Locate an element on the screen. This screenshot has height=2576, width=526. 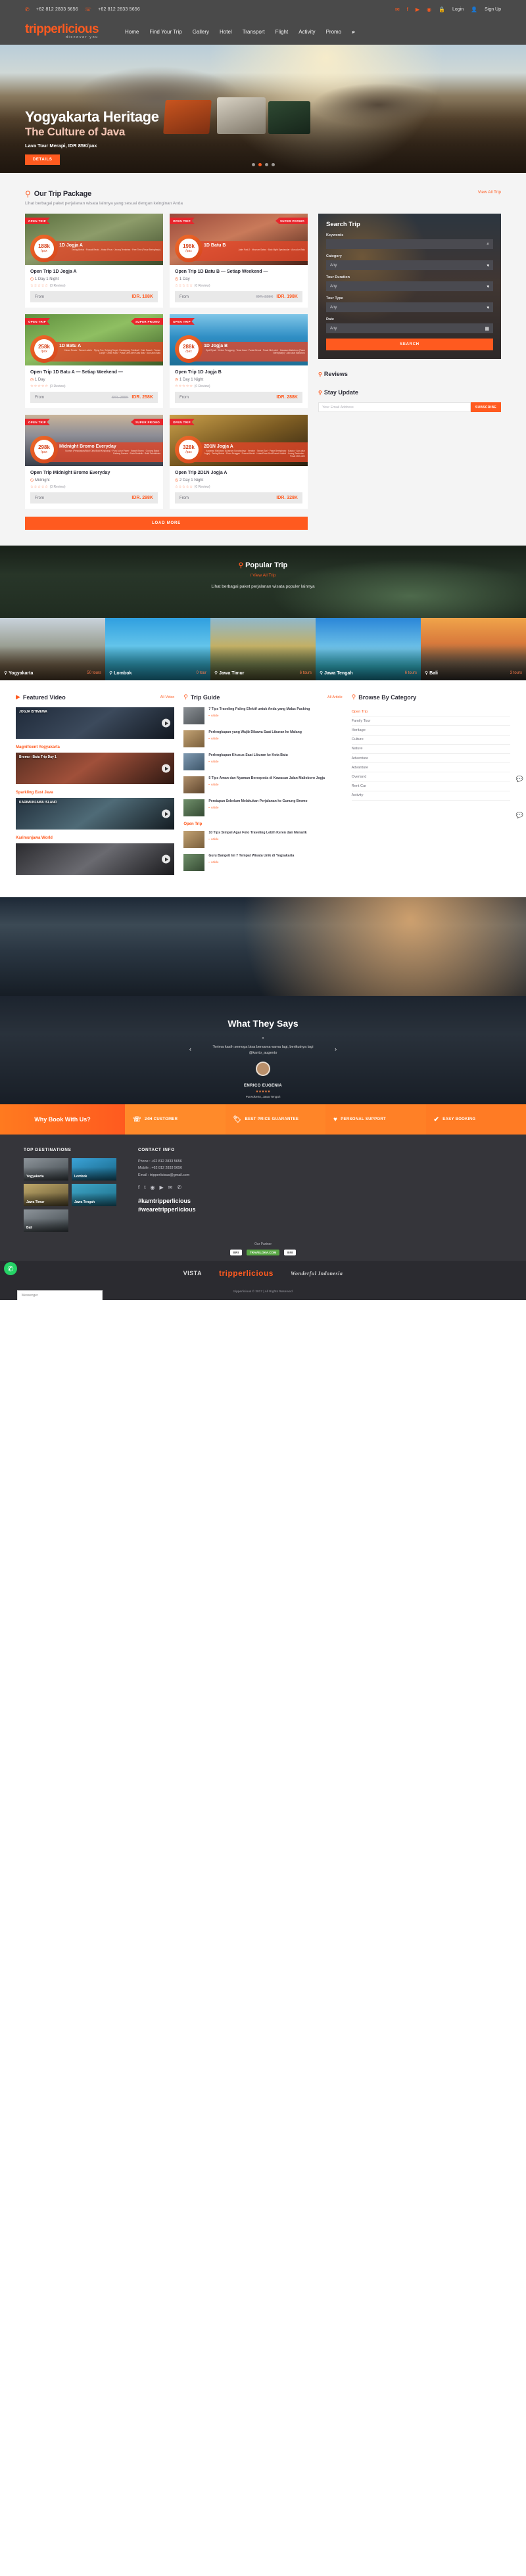
brand-logo: tripperlicious discover you is located at coordinates (62, 31).